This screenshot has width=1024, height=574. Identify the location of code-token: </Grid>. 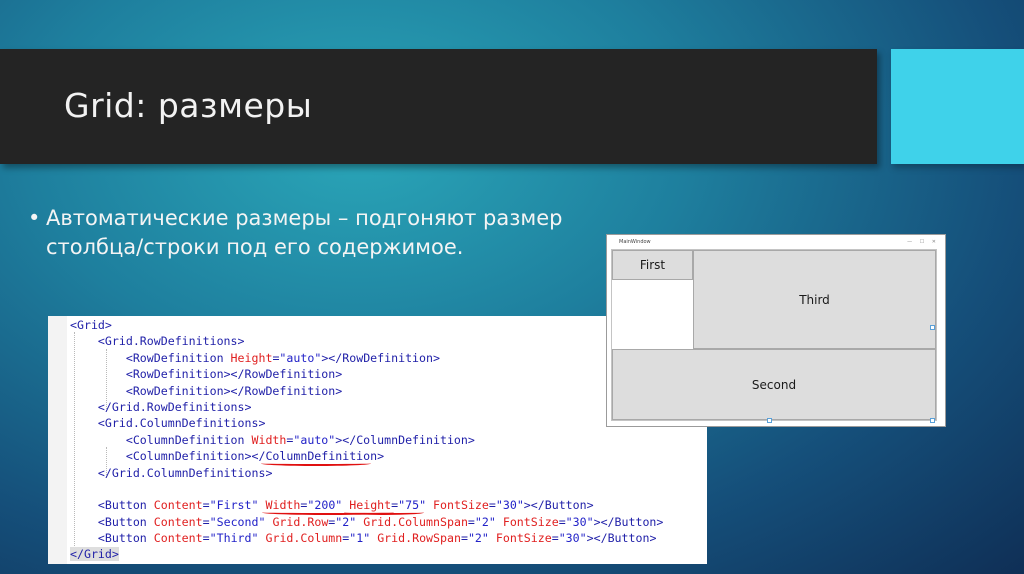
(94, 554).